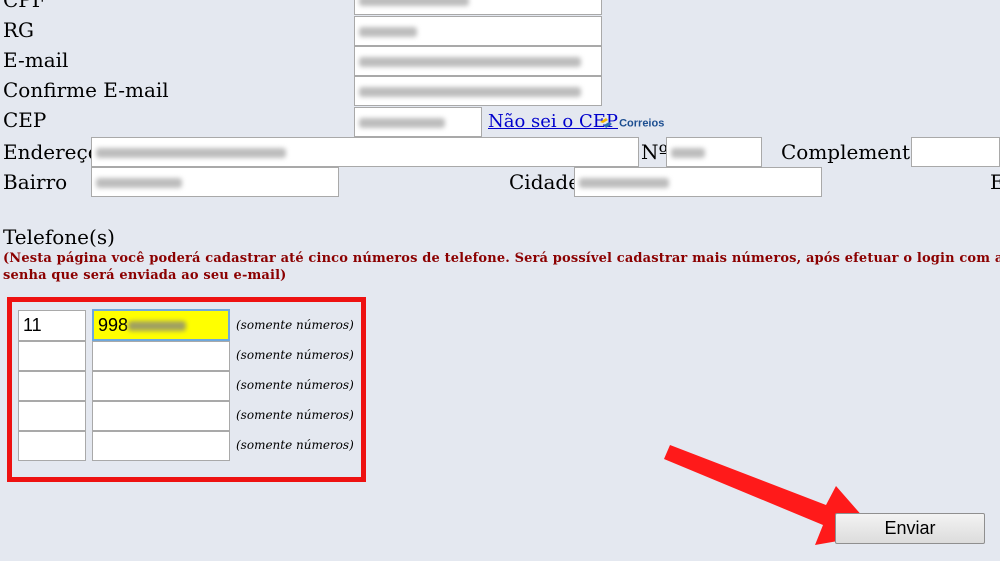 This screenshot has height=561, width=1000. I want to click on phone-5-ddd, so click(52, 446).